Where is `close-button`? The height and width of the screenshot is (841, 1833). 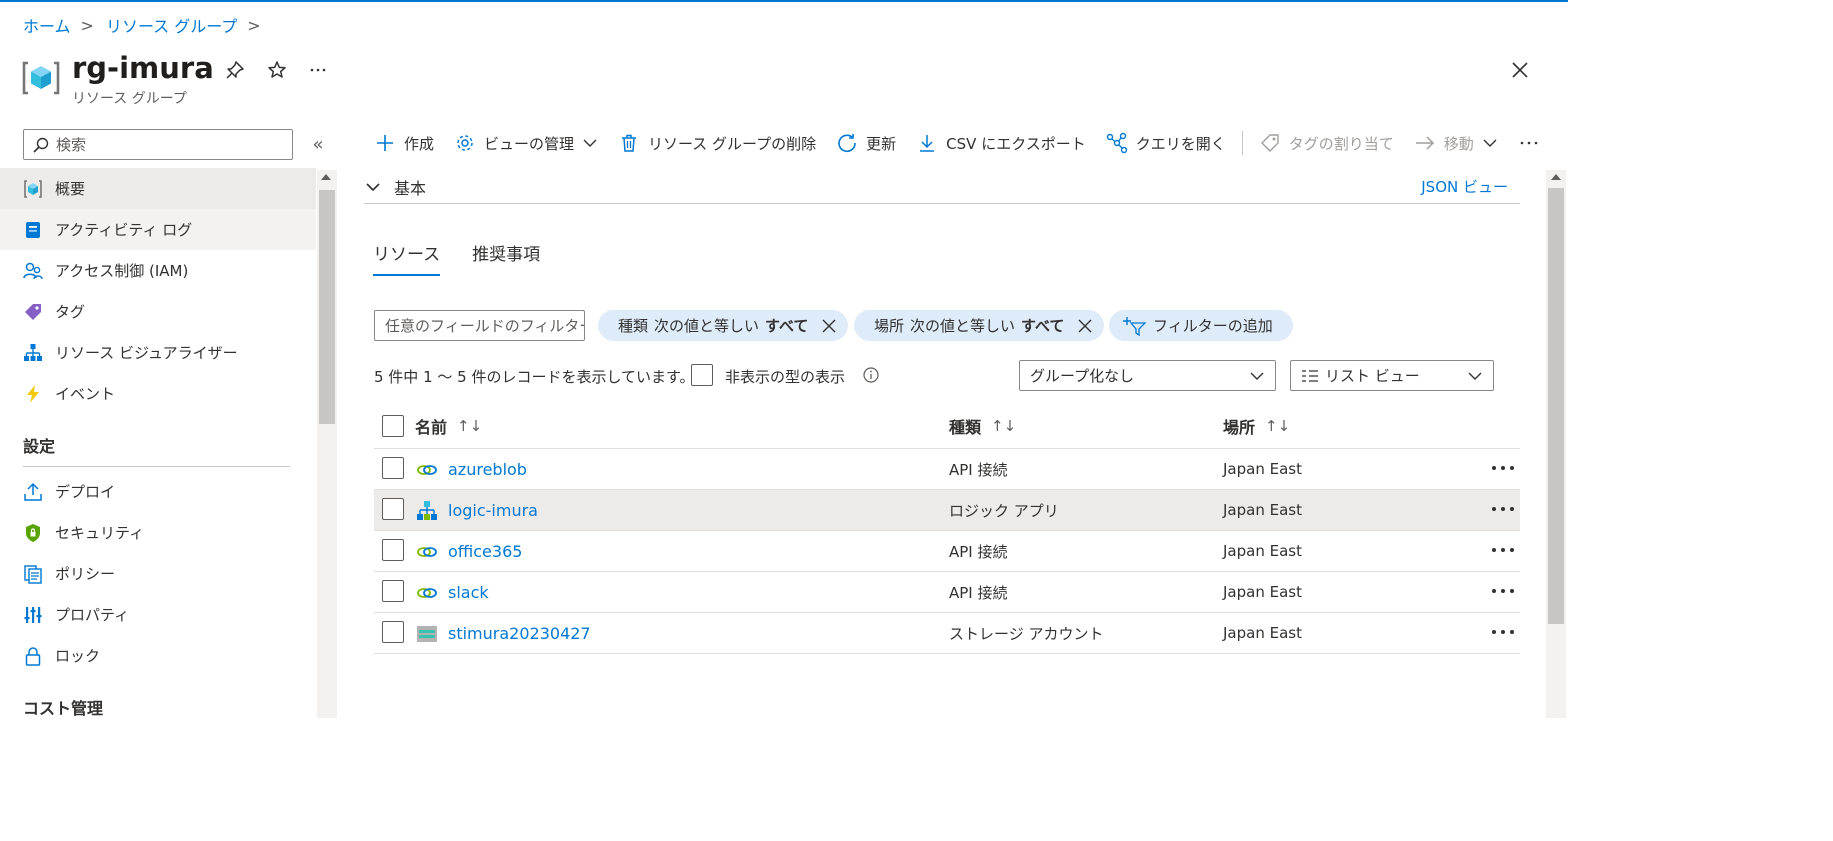
close-button is located at coordinates (1520, 70).